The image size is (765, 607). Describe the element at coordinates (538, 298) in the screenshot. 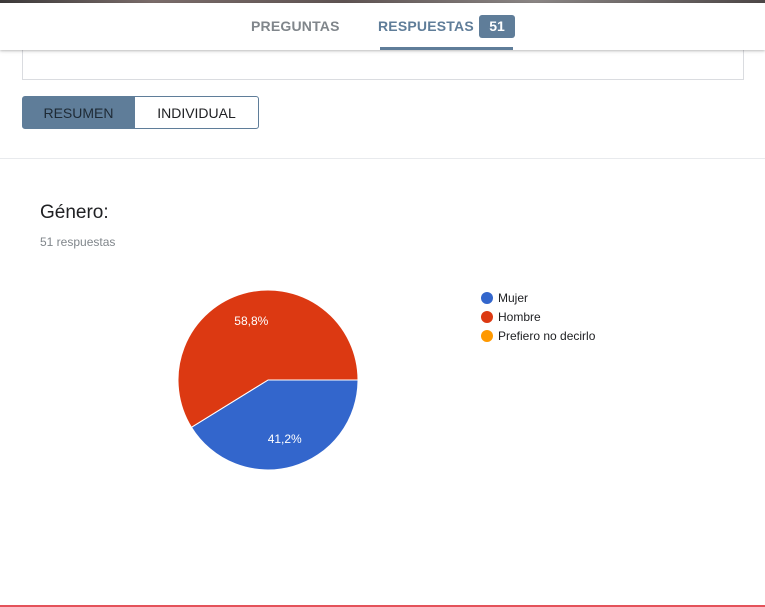

I see `legend-item-mujer: Mujer` at that location.